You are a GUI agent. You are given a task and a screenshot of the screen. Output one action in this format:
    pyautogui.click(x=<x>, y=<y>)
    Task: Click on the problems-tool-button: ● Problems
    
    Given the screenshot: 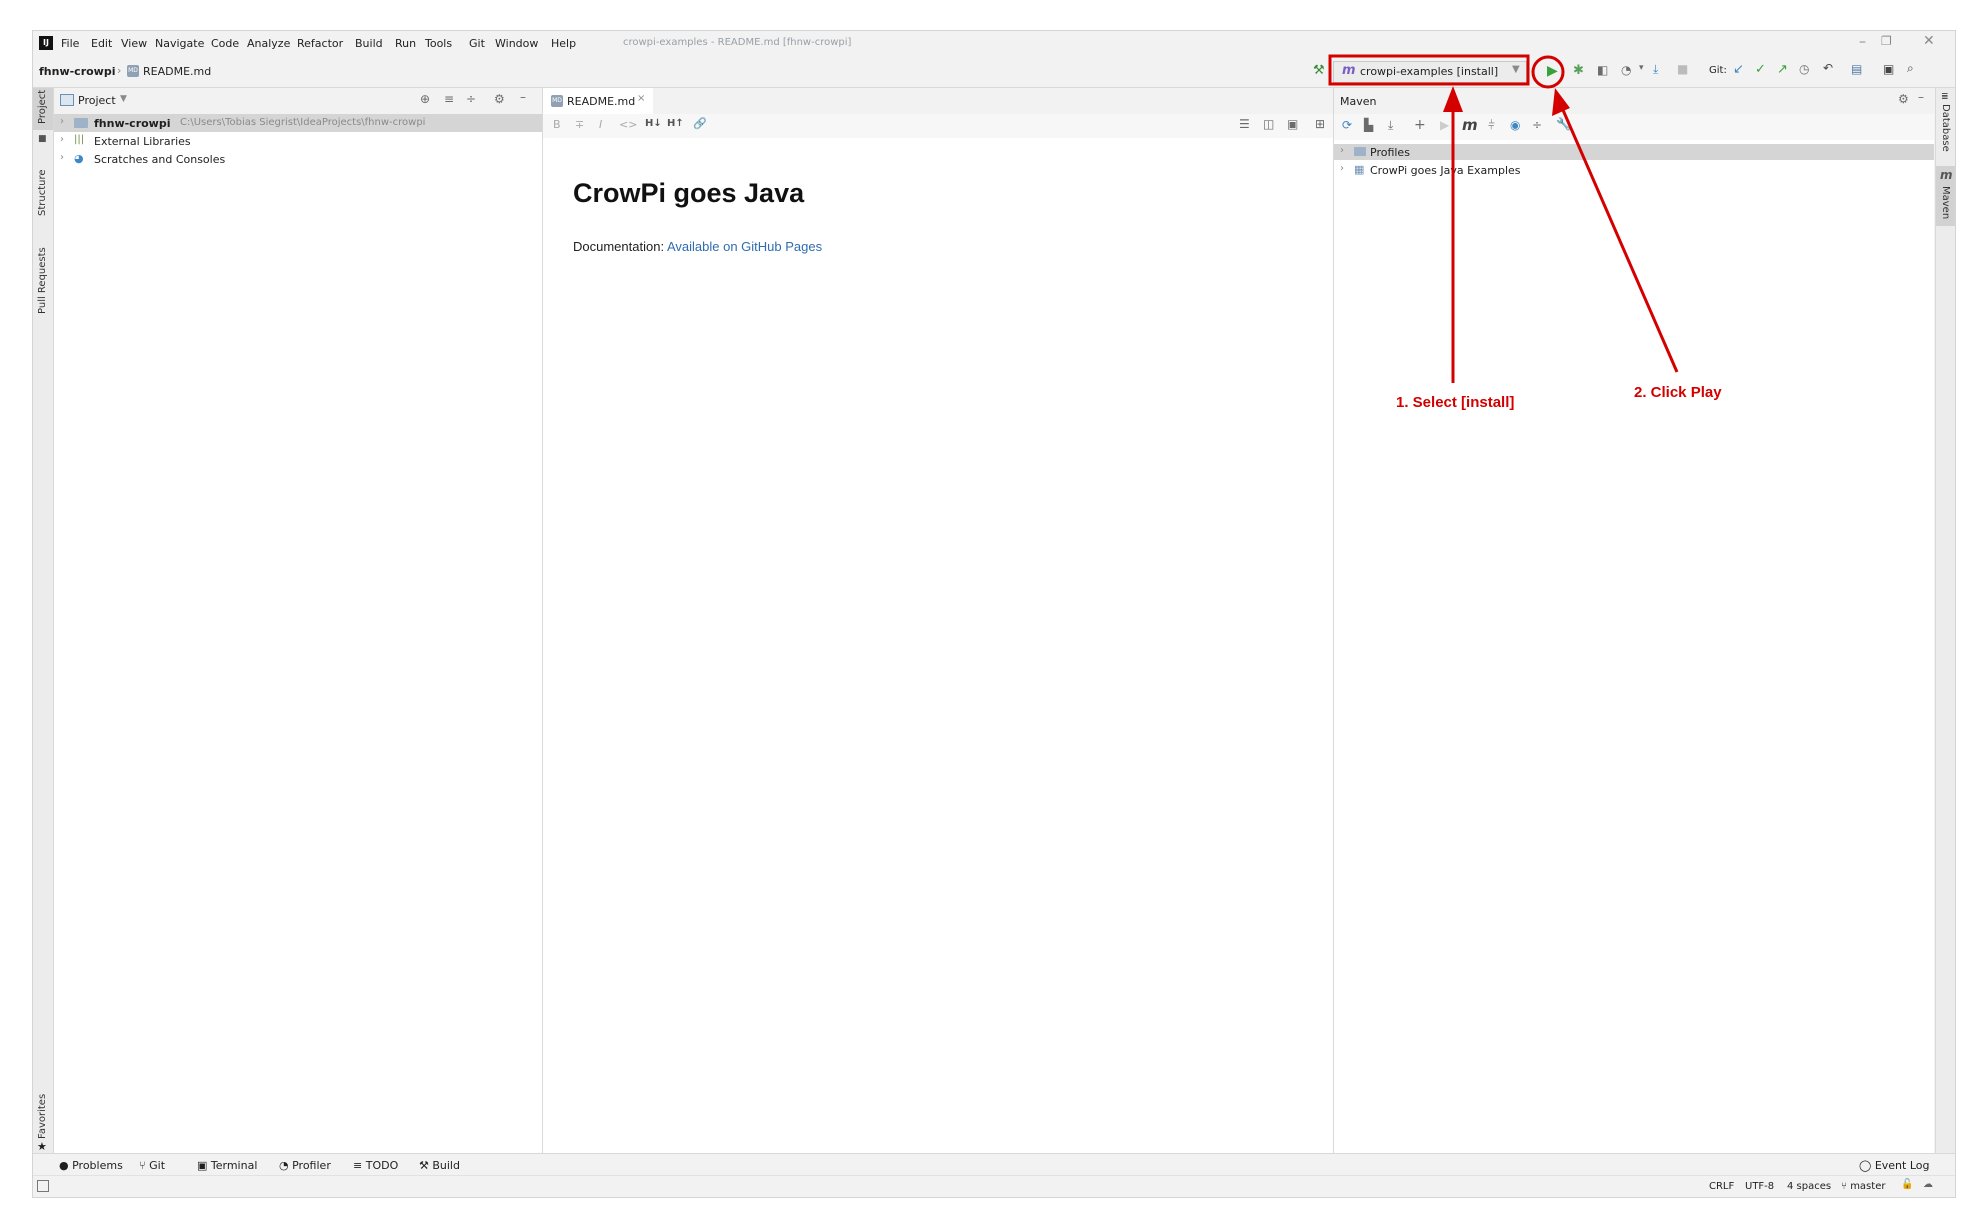 What is the action you would take?
    pyautogui.click(x=91, y=1165)
    